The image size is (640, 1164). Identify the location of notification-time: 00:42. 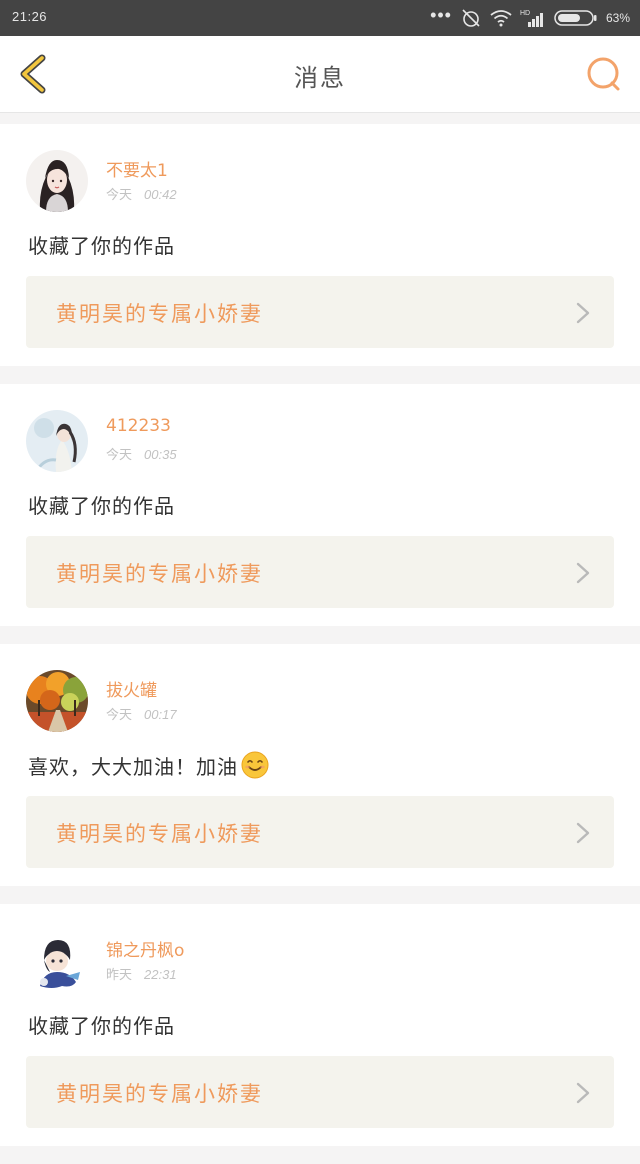
(160, 194).